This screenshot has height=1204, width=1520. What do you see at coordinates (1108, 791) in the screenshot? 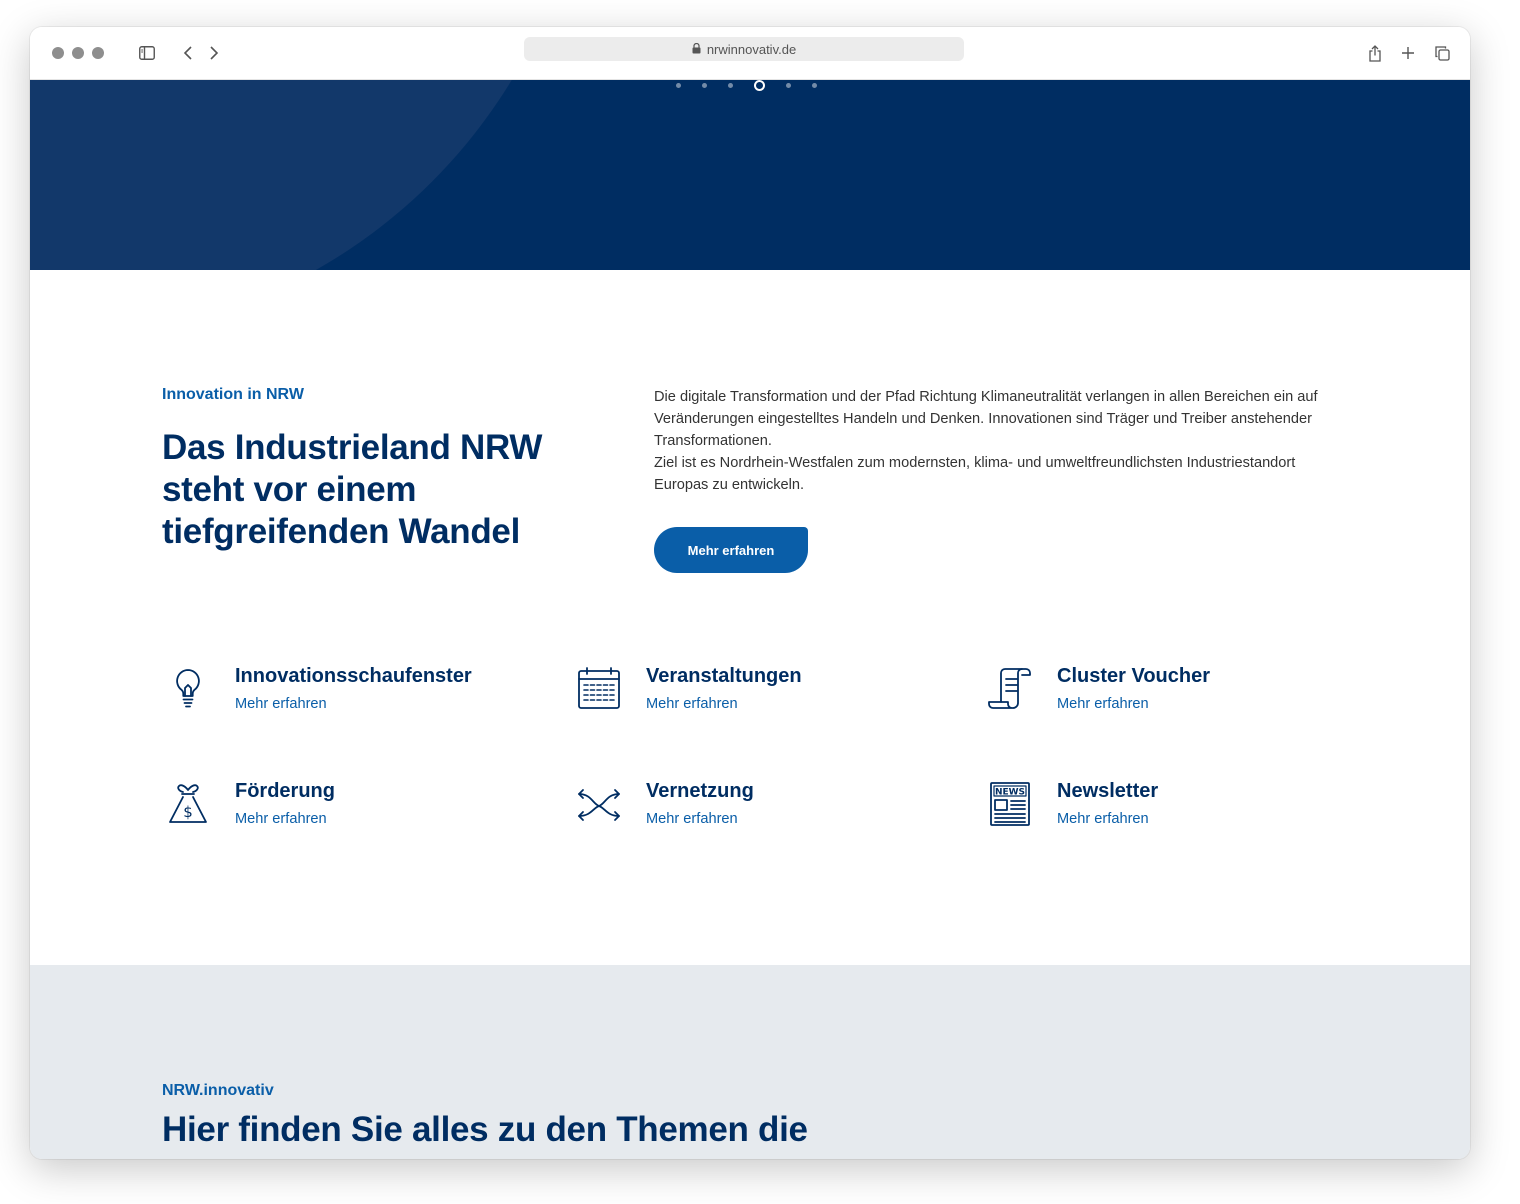
I see `feature-title: Newsletter` at bounding box center [1108, 791].